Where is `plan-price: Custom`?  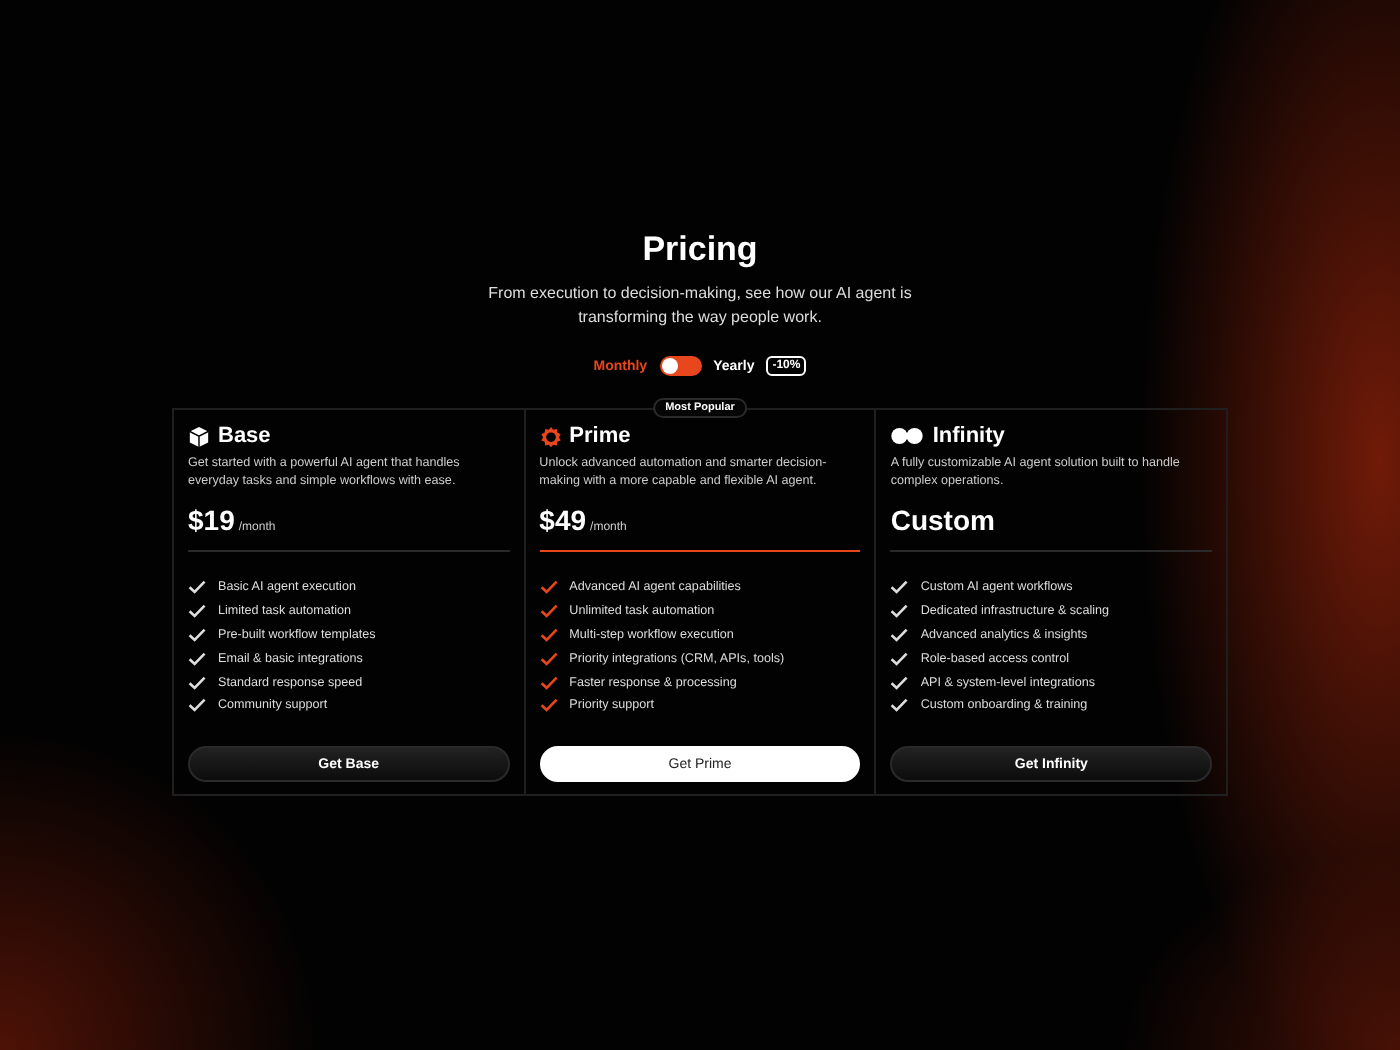 plan-price: Custom is located at coordinates (942, 520).